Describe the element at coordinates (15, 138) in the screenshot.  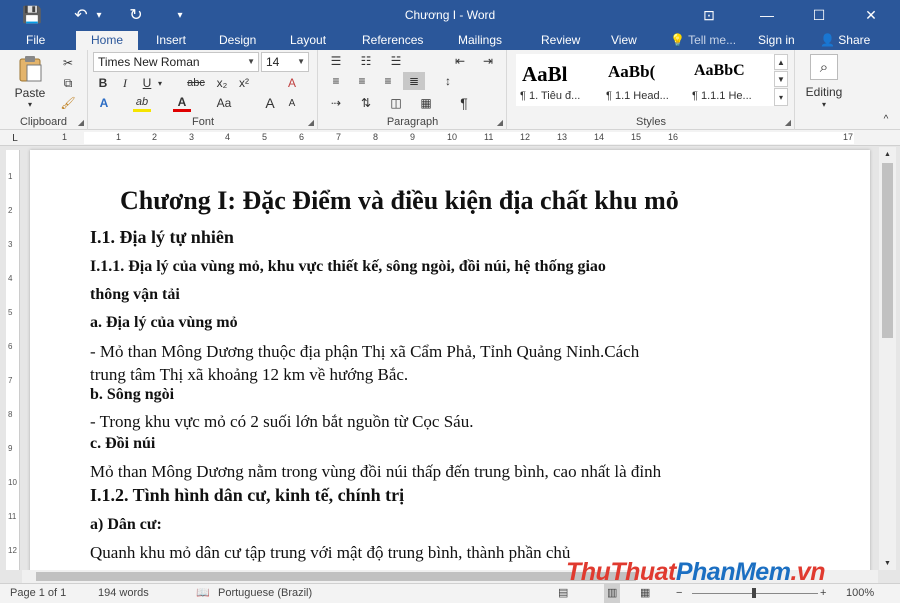
I see `tab-selector-icon: L` at that location.